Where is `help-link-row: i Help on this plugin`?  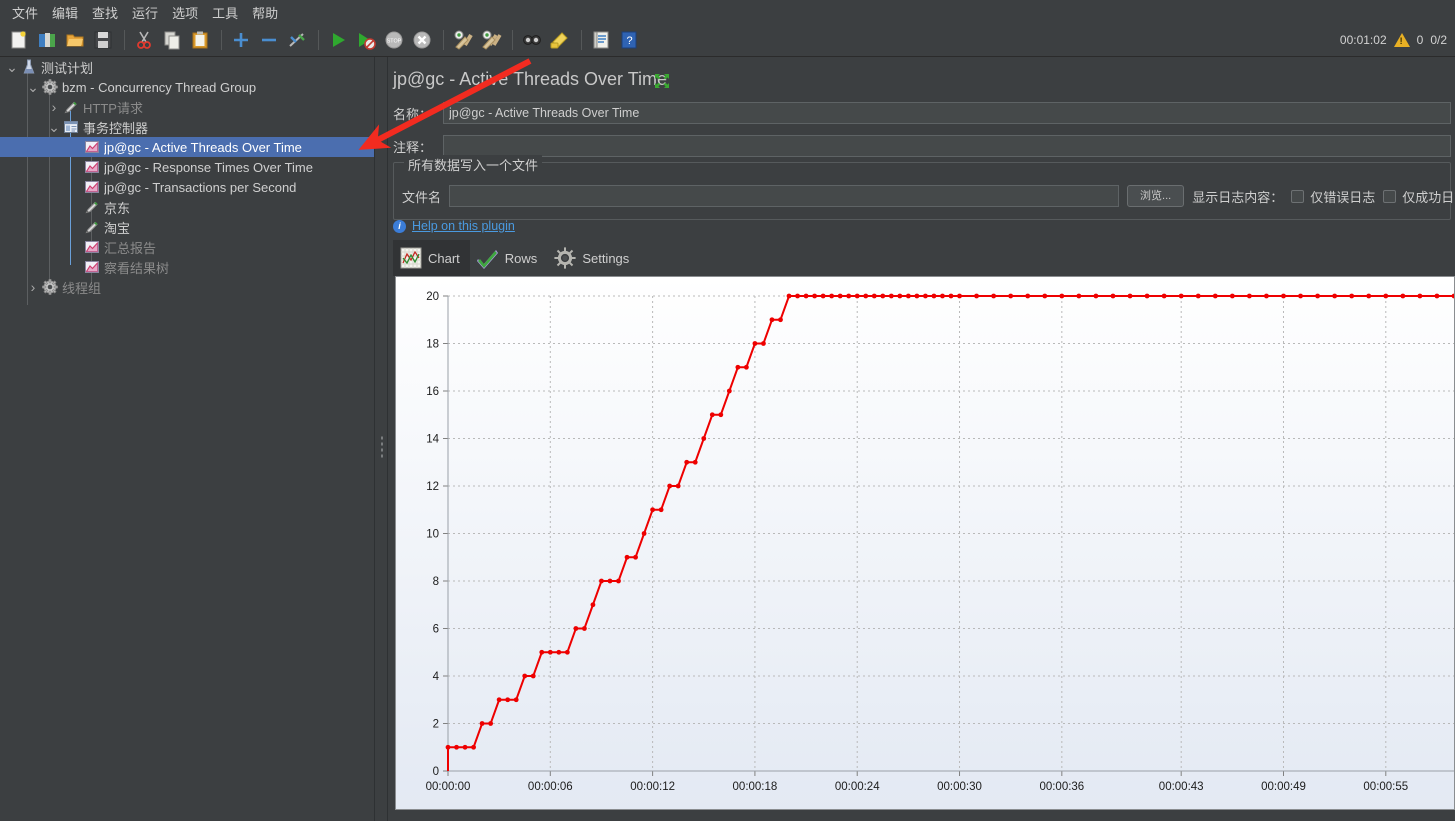
help-link-row: i Help on this plugin is located at coordinates (454, 226).